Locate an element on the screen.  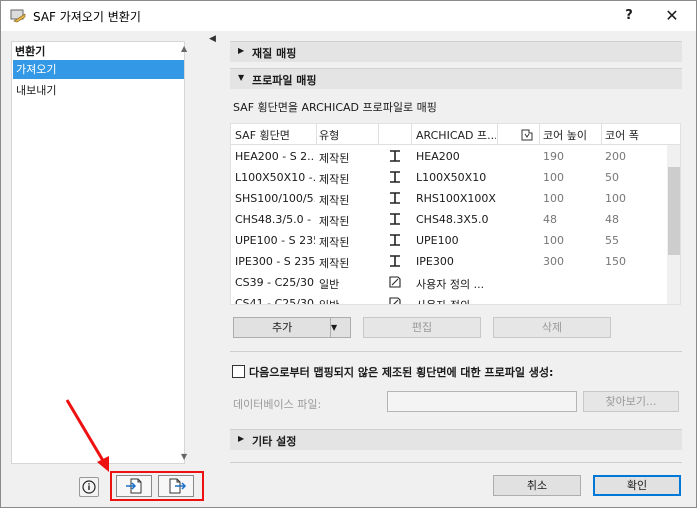
scroll-up-icon: ▲ is located at coordinates (184, 48).